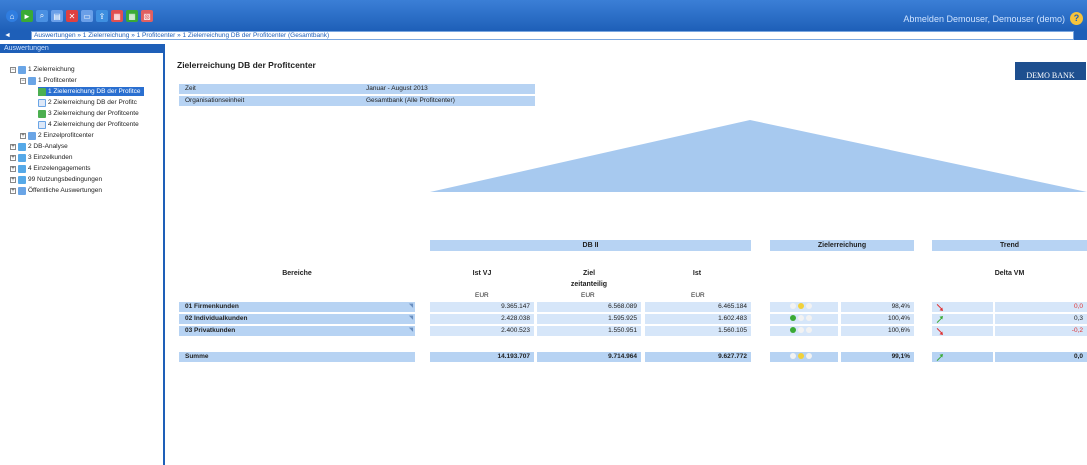  I want to click on ist-vj-text: 14.193.707, so click(513, 356).